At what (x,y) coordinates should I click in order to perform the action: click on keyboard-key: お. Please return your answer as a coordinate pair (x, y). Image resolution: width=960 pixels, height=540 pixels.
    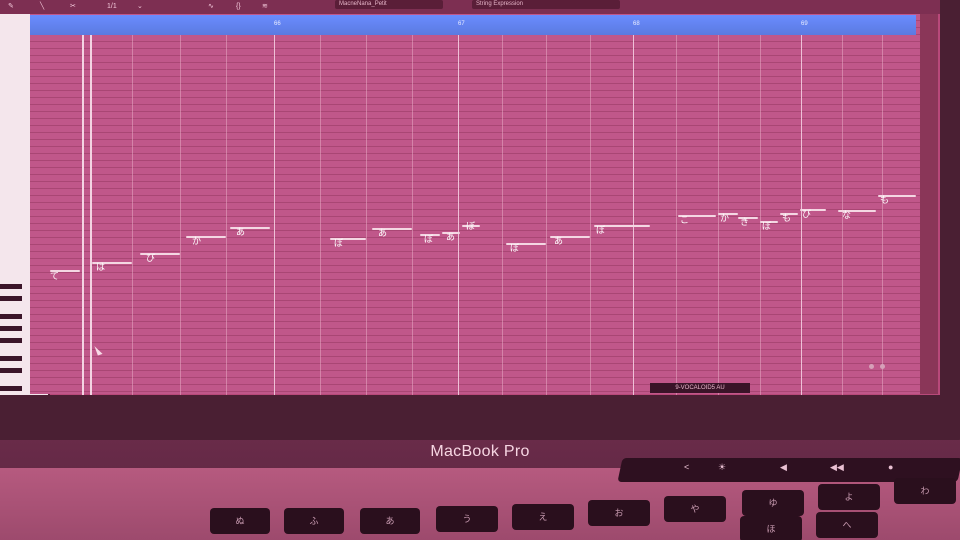
    Looking at the image, I should click on (619, 513).